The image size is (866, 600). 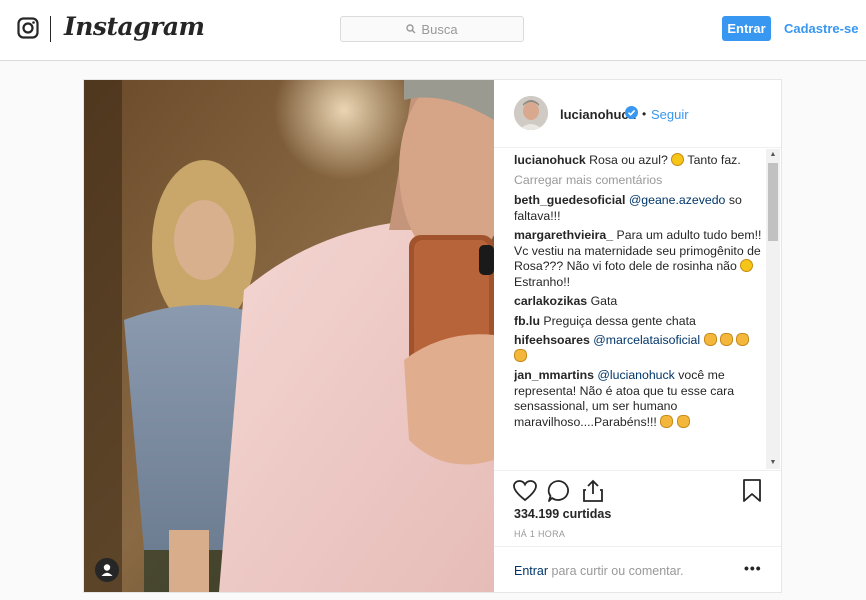 What do you see at coordinates (550, 160) in the screenshot?
I see `caption-username: lucianohuck` at bounding box center [550, 160].